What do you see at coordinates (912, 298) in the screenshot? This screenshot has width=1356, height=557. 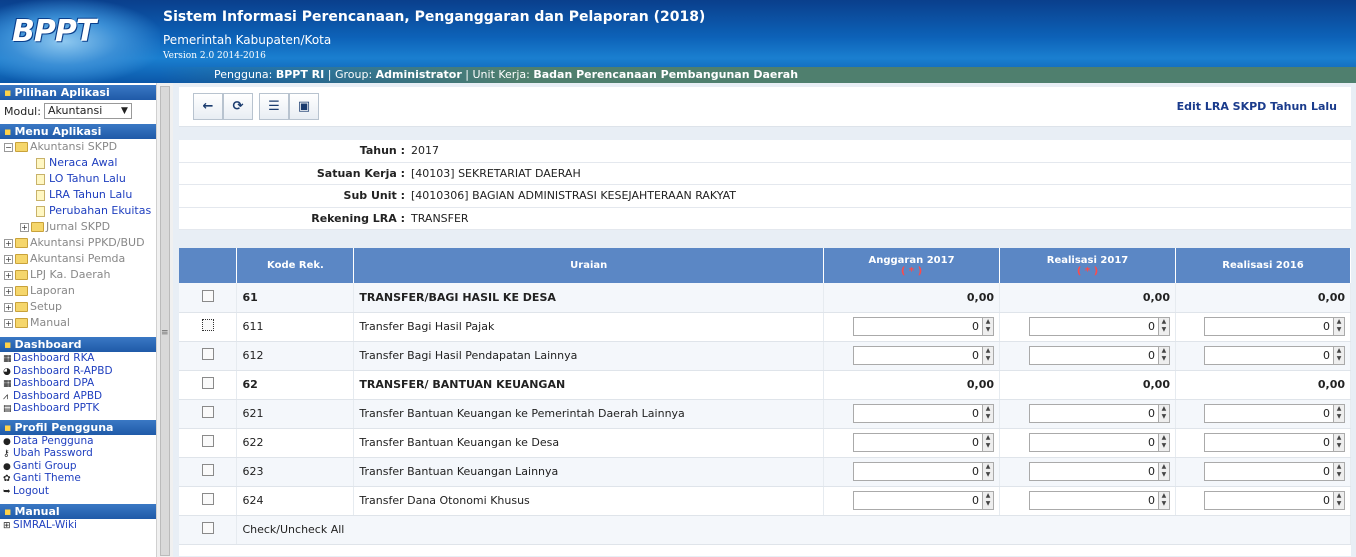 I see `anggaran-cell: 0,00` at bounding box center [912, 298].